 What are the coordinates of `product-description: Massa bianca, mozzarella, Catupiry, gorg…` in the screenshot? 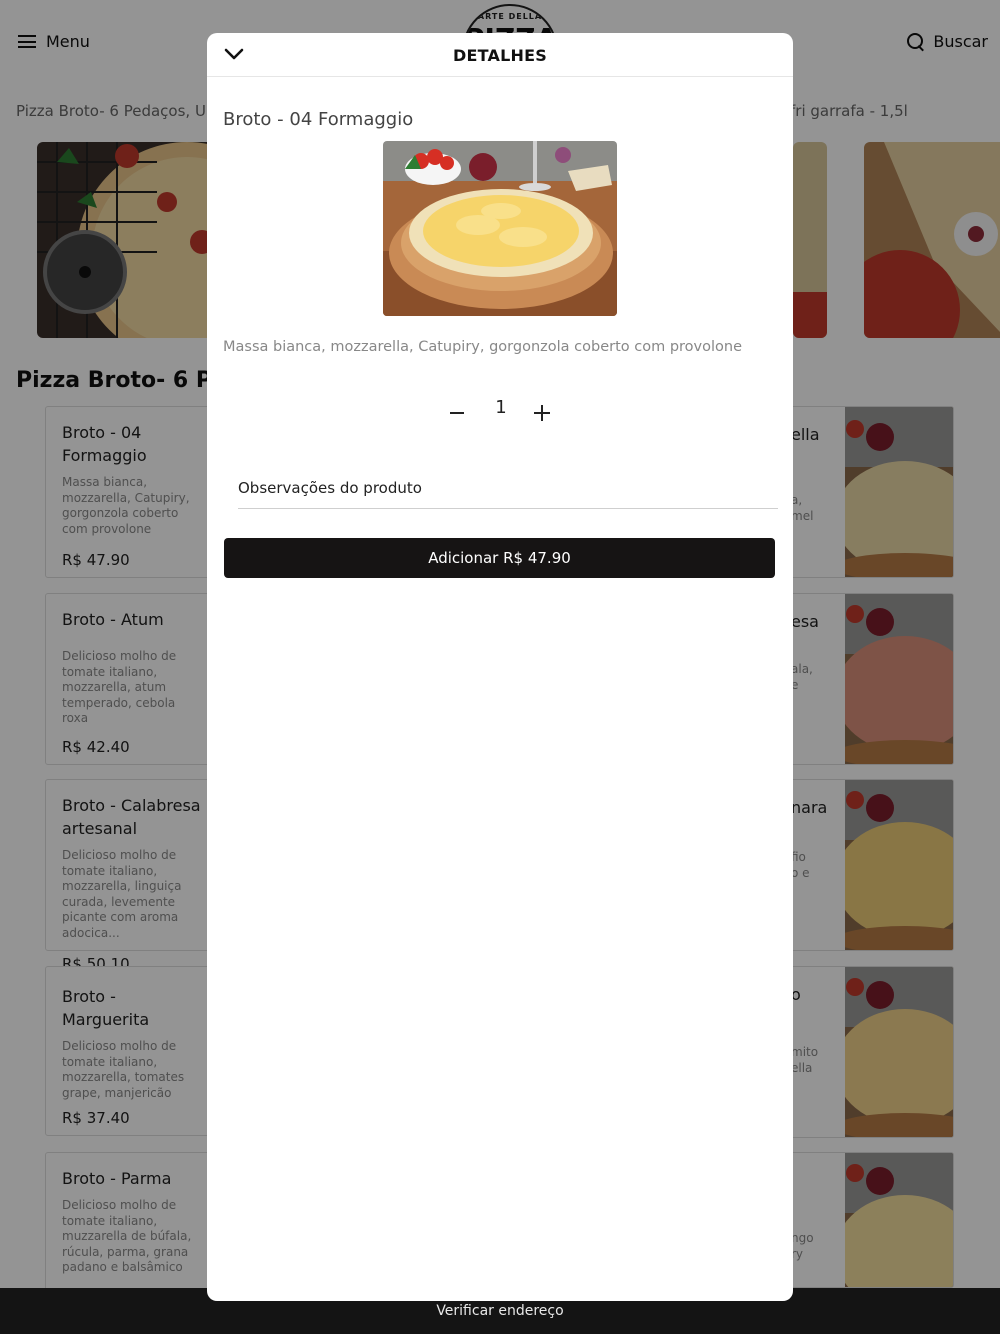 It's located at (482, 347).